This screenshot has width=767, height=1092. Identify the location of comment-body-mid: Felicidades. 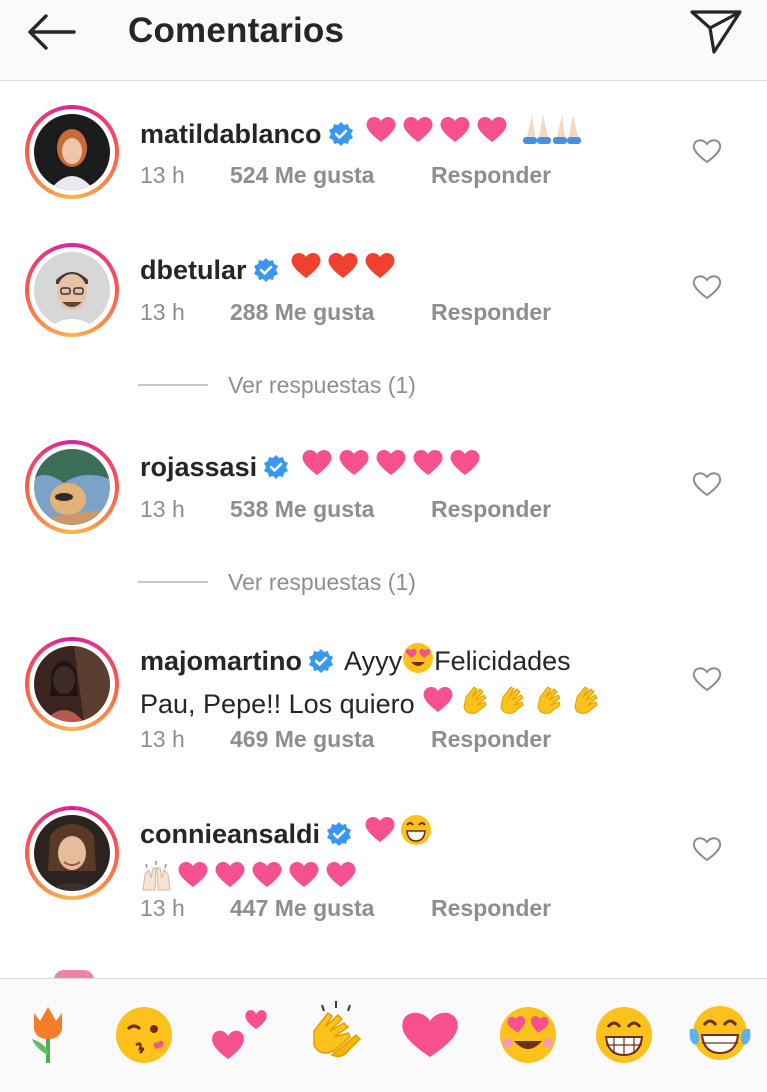
(502, 661).